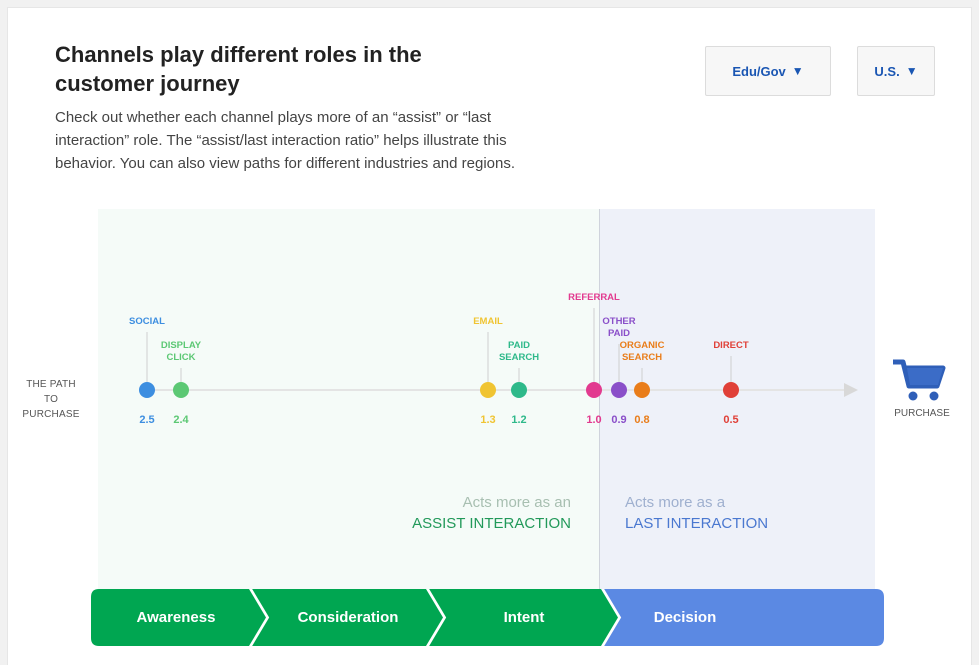 The height and width of the screenshot is (665, 979). I want to click on channel-dot-other-paid, so click(619, 390).